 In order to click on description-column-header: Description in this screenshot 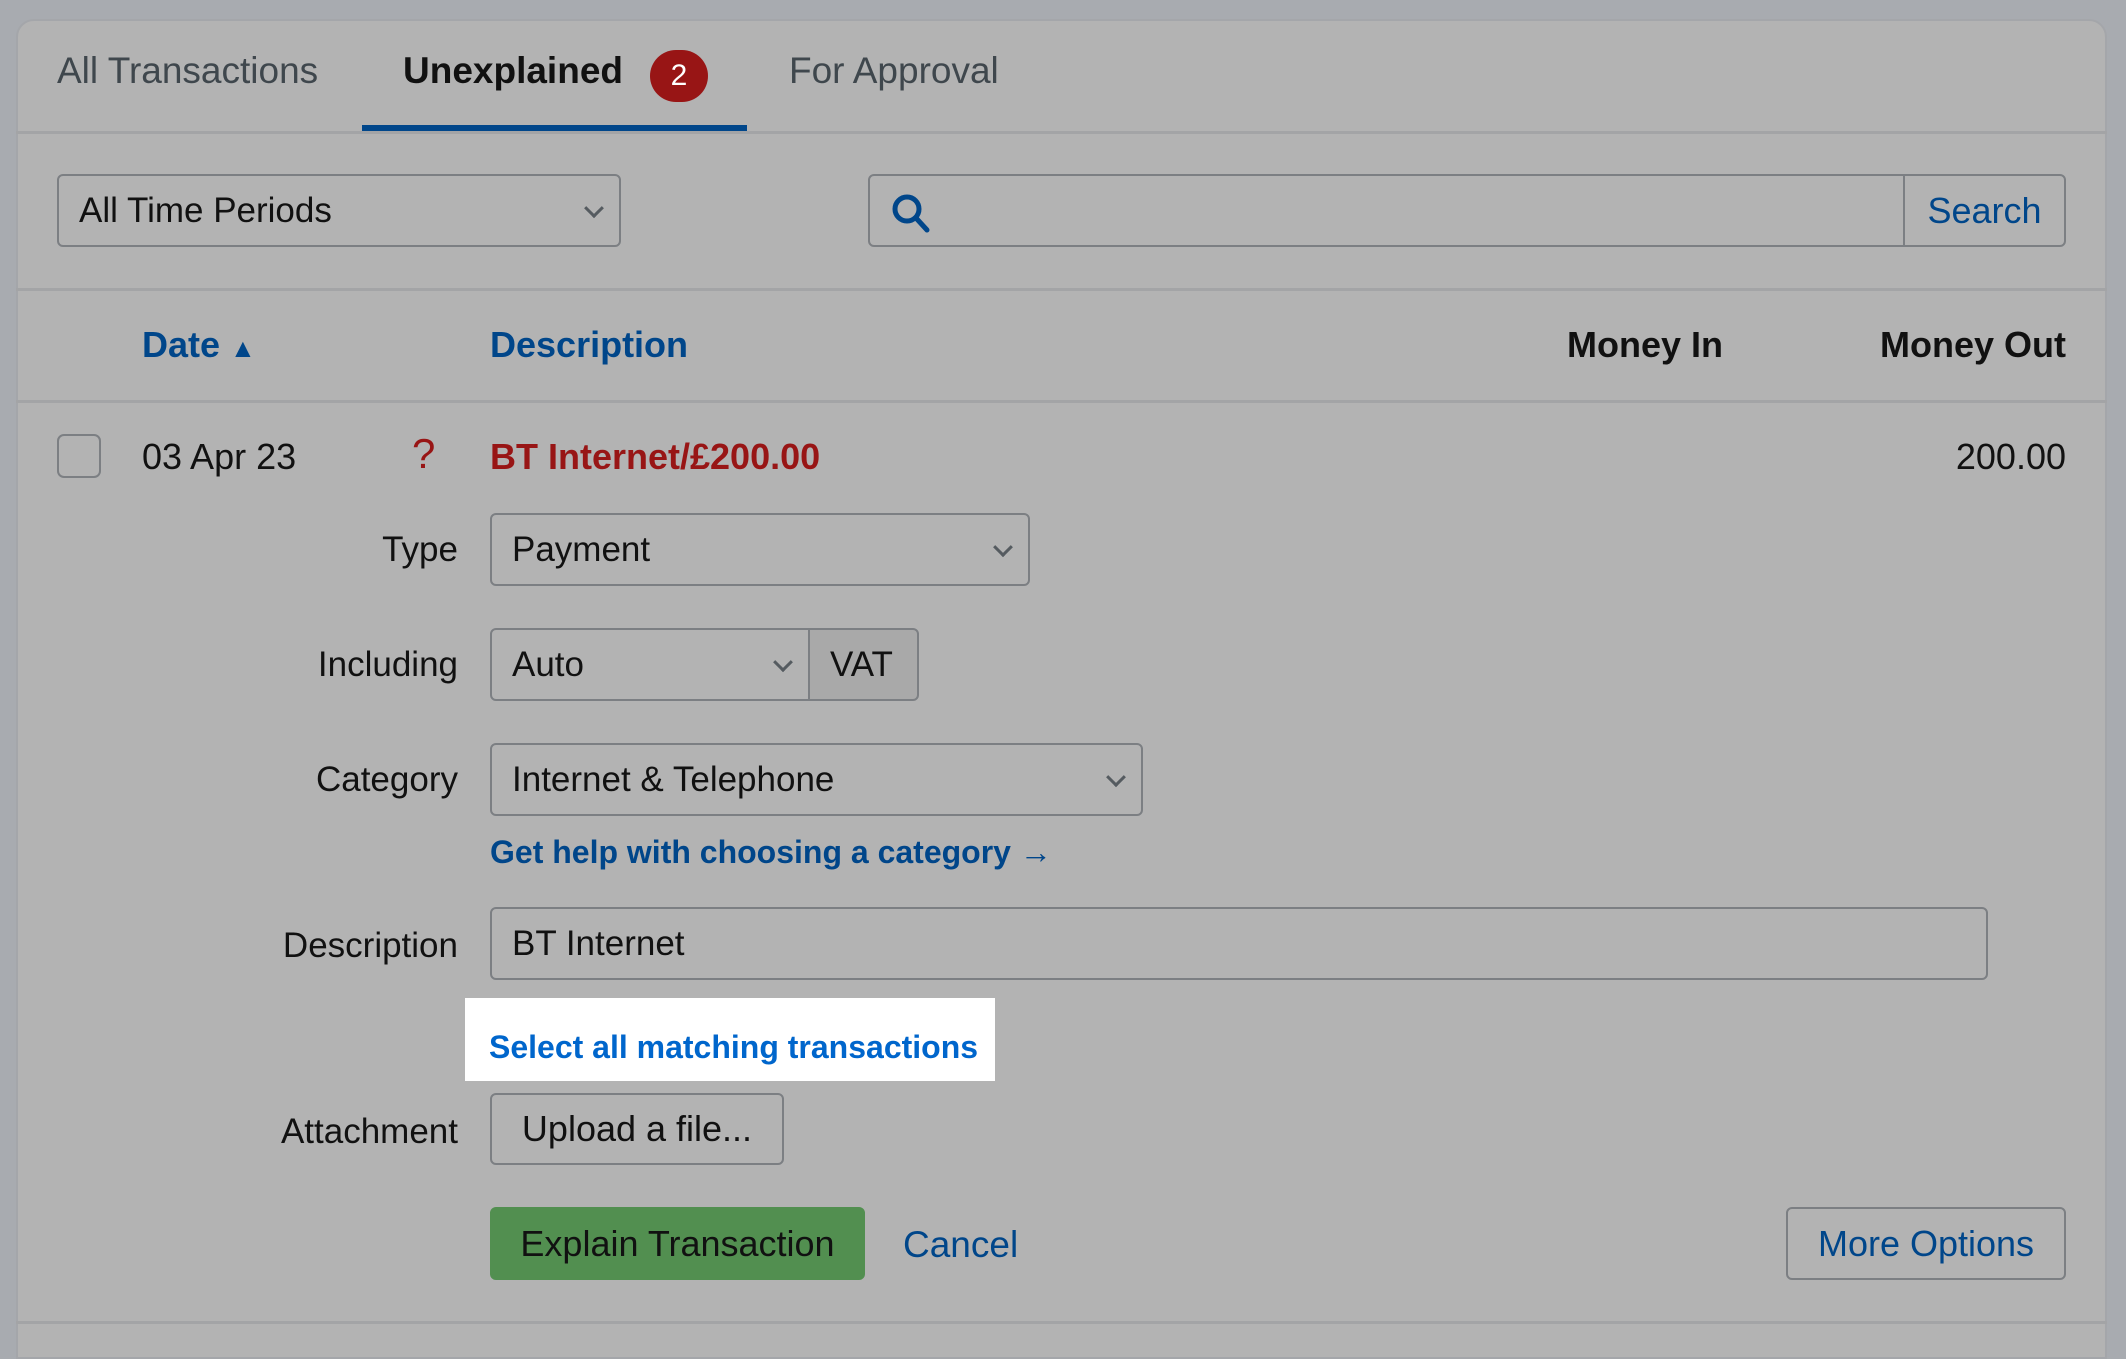, I will do `click(589, 345)`.